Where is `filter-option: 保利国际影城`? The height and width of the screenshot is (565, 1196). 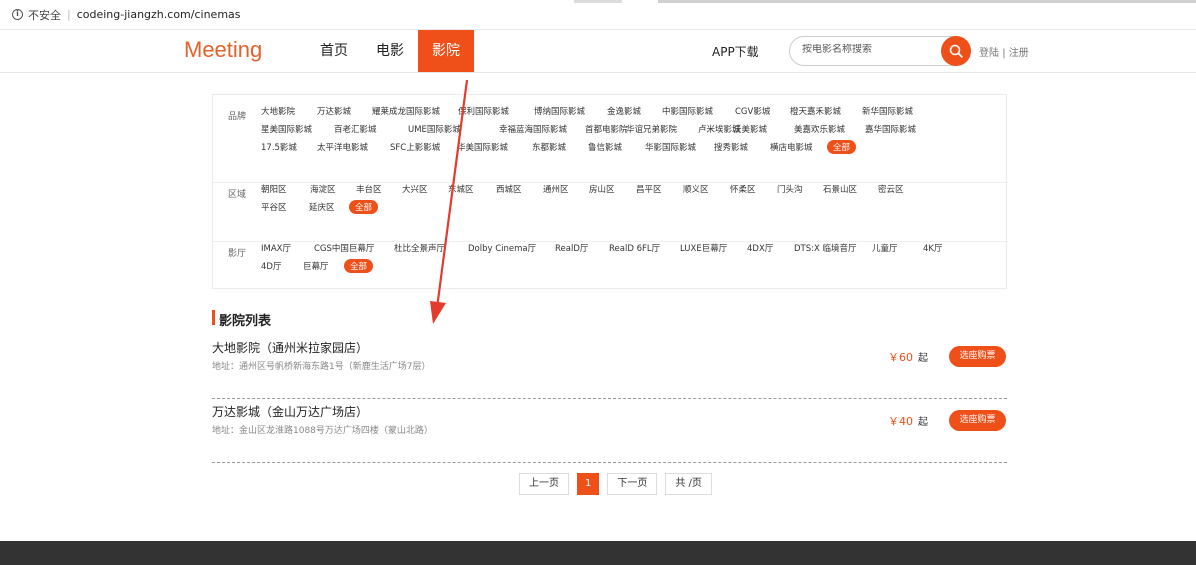
filter-option: 保利国际影城 is located at coordinates (483, 111).